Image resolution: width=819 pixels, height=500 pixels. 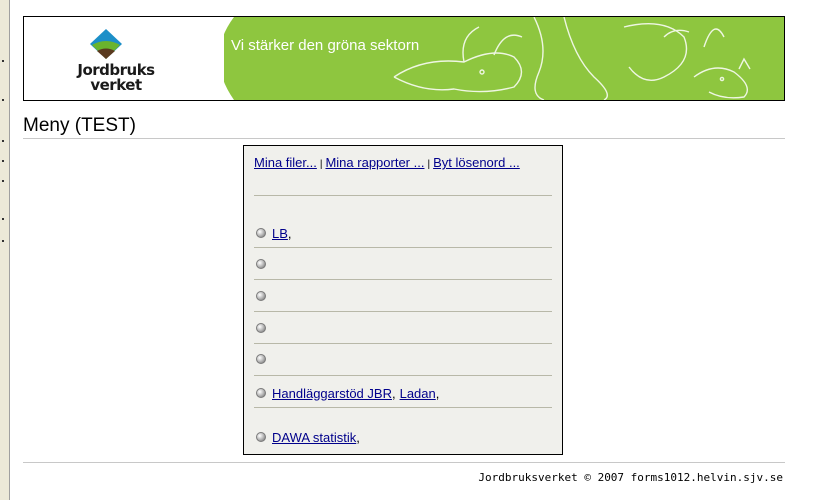 What do you see at coordinates (214, 58) in the screenshot?
I see `banner-wave-shape` at bounding box center [214, 58].